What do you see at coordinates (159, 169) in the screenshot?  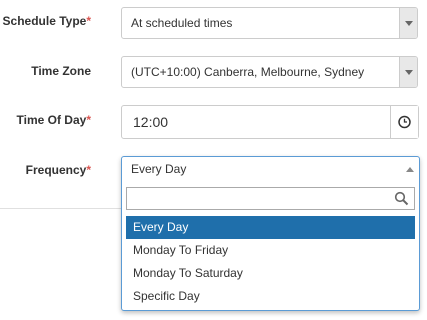 I see `frequency-value: Every Day` at bounding box center [159, 169].